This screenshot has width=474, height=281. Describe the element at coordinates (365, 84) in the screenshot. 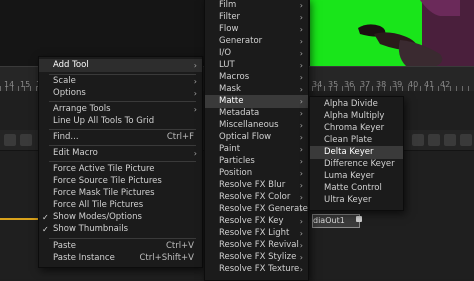

I see `tick-label: 37` at that location.